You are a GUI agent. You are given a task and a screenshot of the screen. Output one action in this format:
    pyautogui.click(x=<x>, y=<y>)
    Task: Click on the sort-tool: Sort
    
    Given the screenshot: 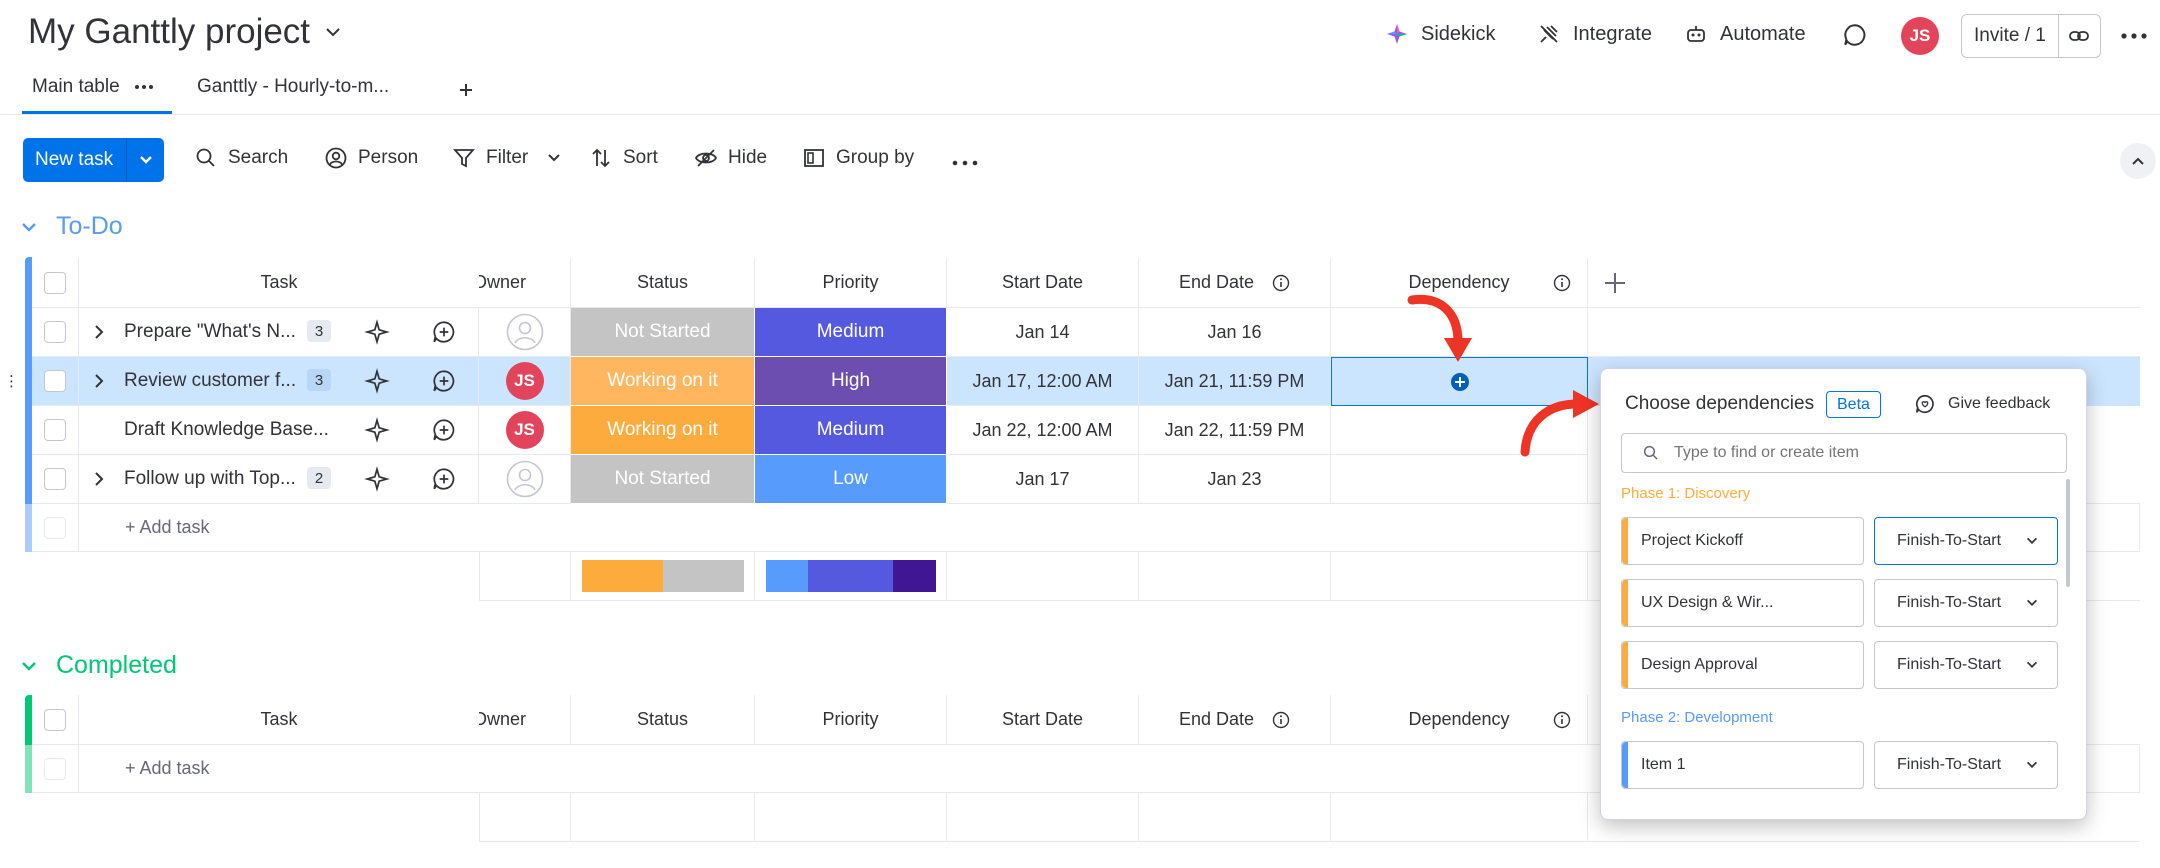 What is the action you would take?
    pyautogui.click(x=623, y=158)
    